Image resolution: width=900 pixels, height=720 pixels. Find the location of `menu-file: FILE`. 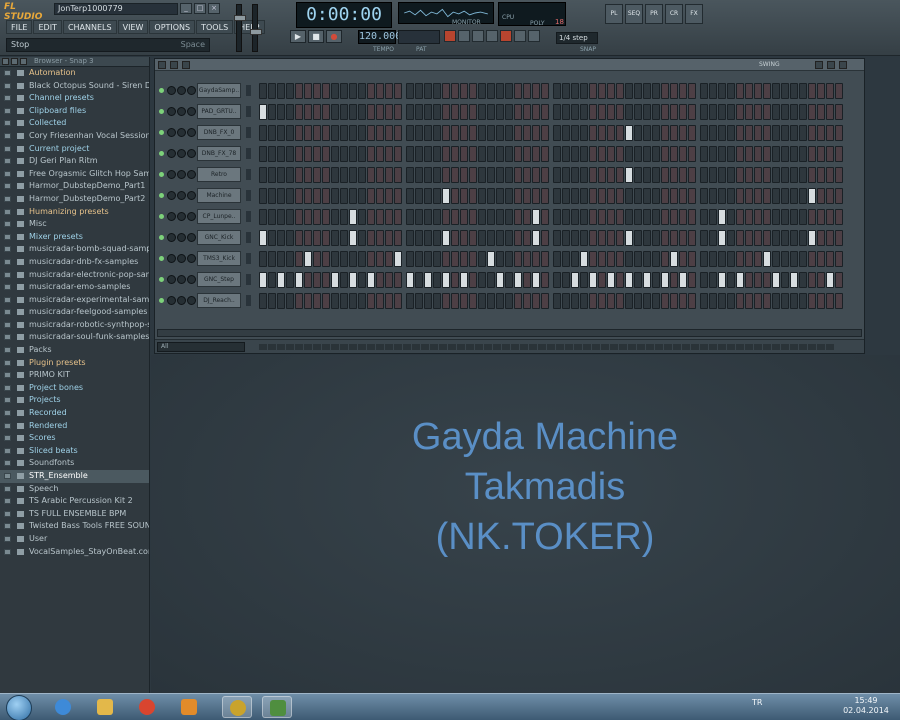

menu-file: FILE is located at coordinates (19, 27).